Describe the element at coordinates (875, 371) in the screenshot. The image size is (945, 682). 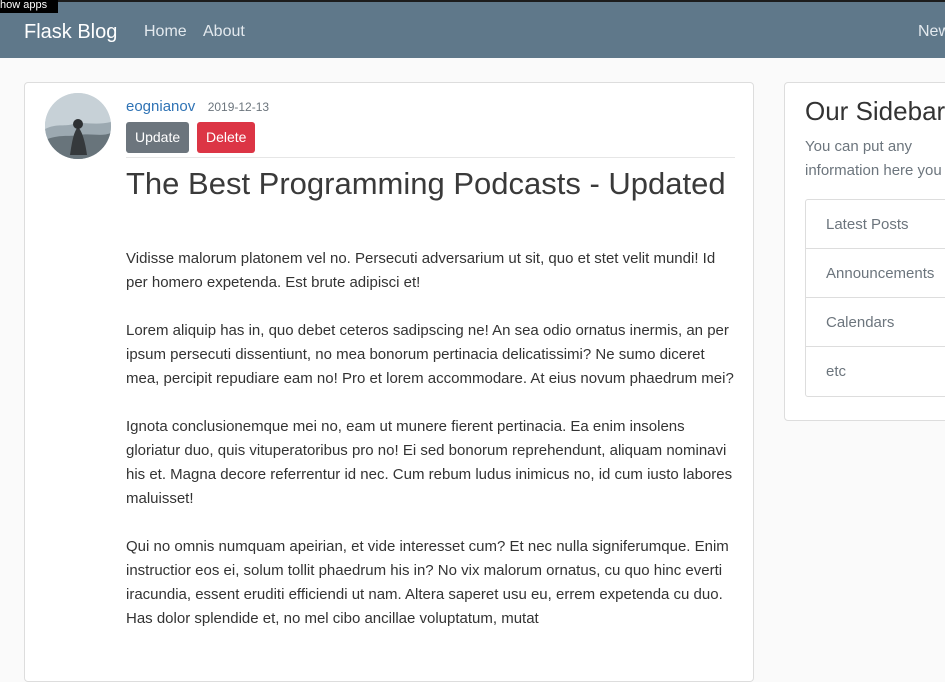
I see `sidebar-item-etc: etc` at that location.